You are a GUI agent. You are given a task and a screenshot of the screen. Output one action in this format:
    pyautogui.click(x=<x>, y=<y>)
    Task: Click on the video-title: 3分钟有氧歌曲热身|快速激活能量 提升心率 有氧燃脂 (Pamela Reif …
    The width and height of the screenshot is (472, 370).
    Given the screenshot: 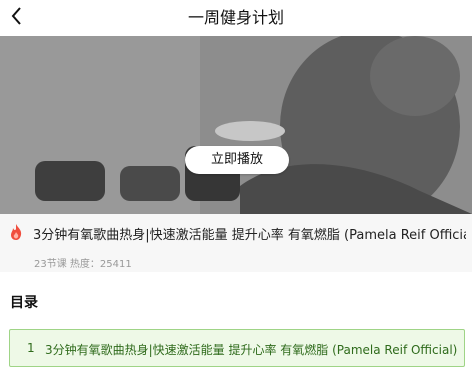 What is the action you would take?
    pyautogui.click(x=249, y=235)
    